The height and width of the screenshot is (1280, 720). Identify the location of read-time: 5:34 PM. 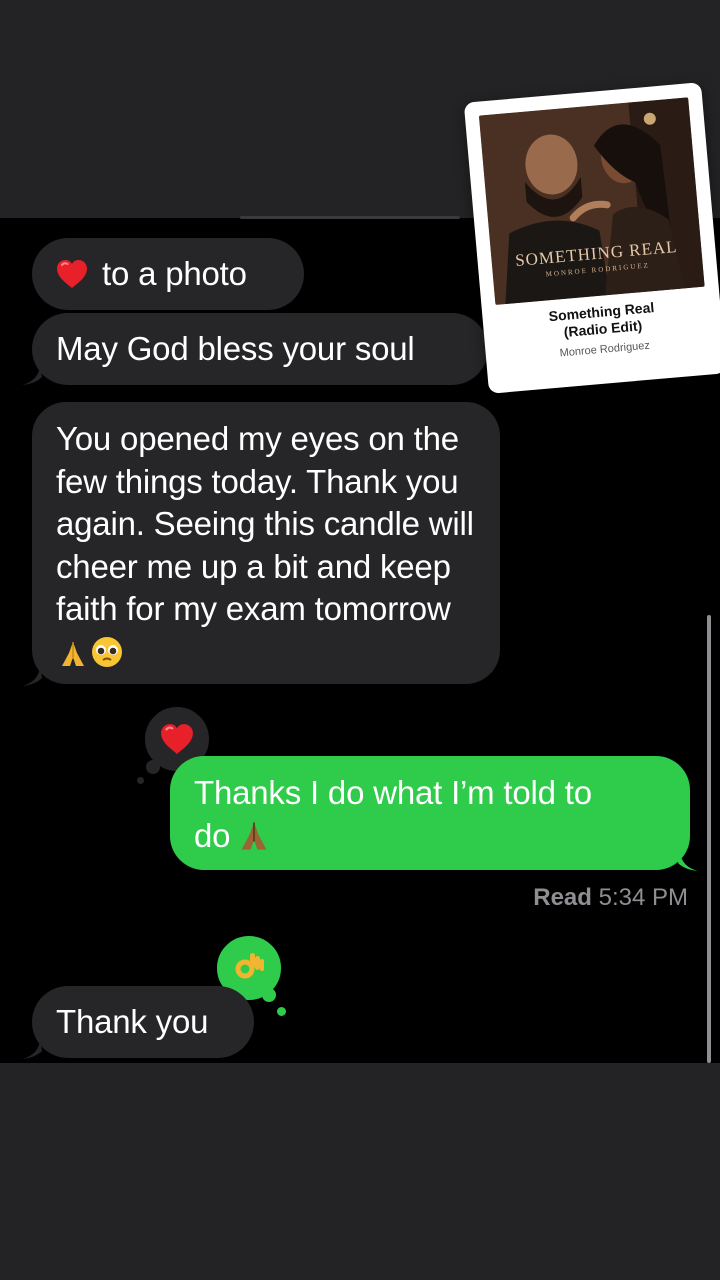
(643, 897).